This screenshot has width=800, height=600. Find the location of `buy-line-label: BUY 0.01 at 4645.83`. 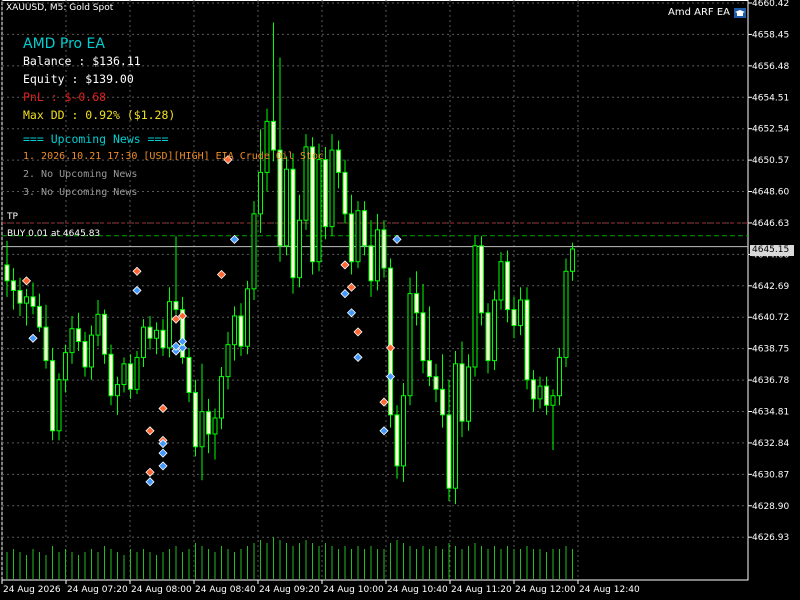

buy-line-label: BUY 0.01 at 4645.83 is located at coordinates (54, 234).